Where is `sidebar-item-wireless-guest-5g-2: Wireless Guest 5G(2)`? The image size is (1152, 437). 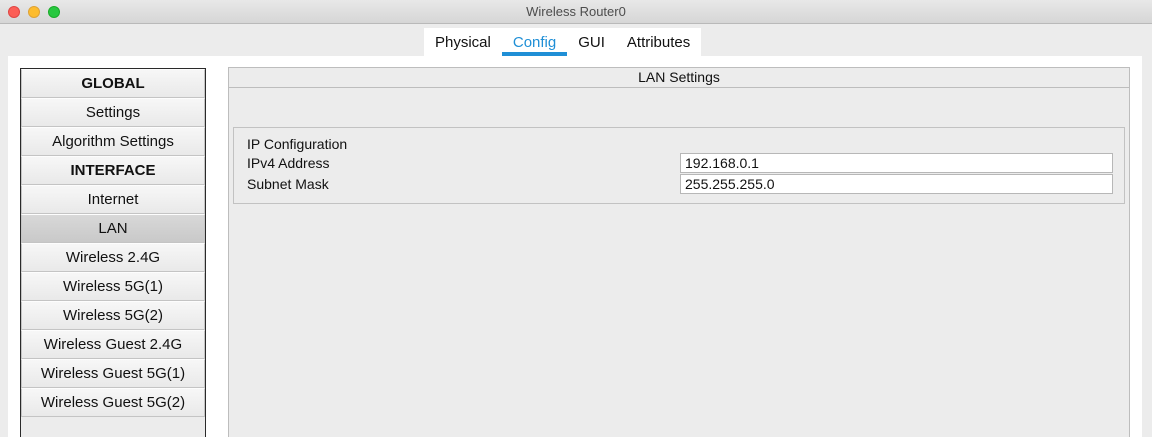 sidebar-item-wireless-guest-5g-2: Wireless Guest 5G(2) is located at coordinates (113, 402).